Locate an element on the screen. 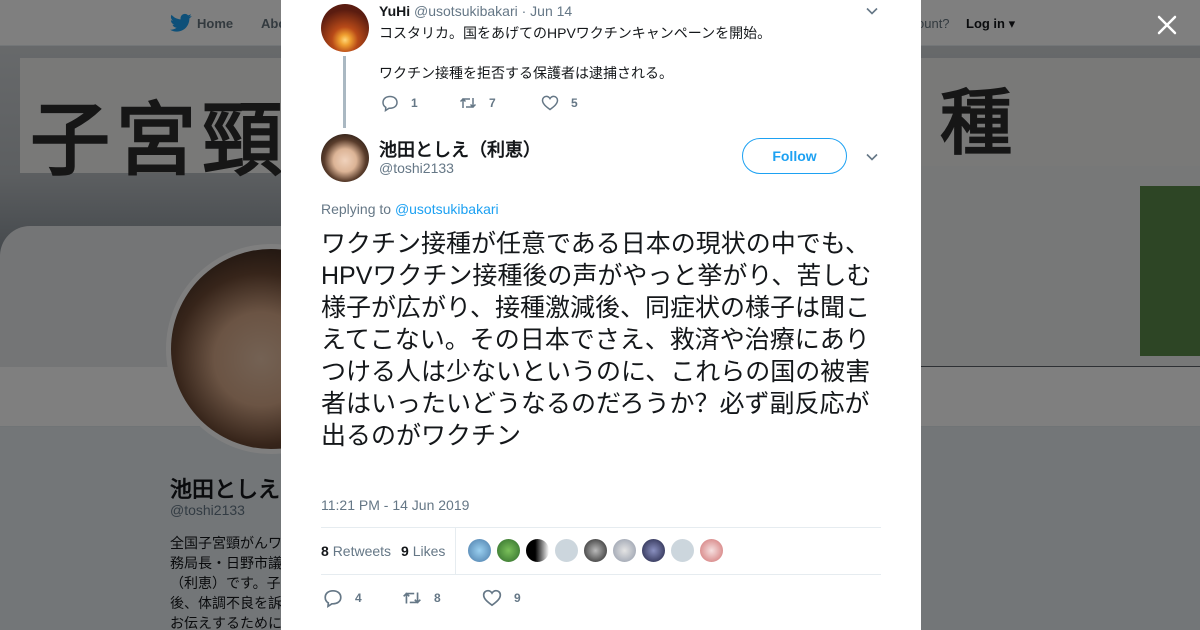 The height and width of the screenshot is (630, 1200). parent-author-handle: @usotsukibakari is located at coordinates (466, 11).